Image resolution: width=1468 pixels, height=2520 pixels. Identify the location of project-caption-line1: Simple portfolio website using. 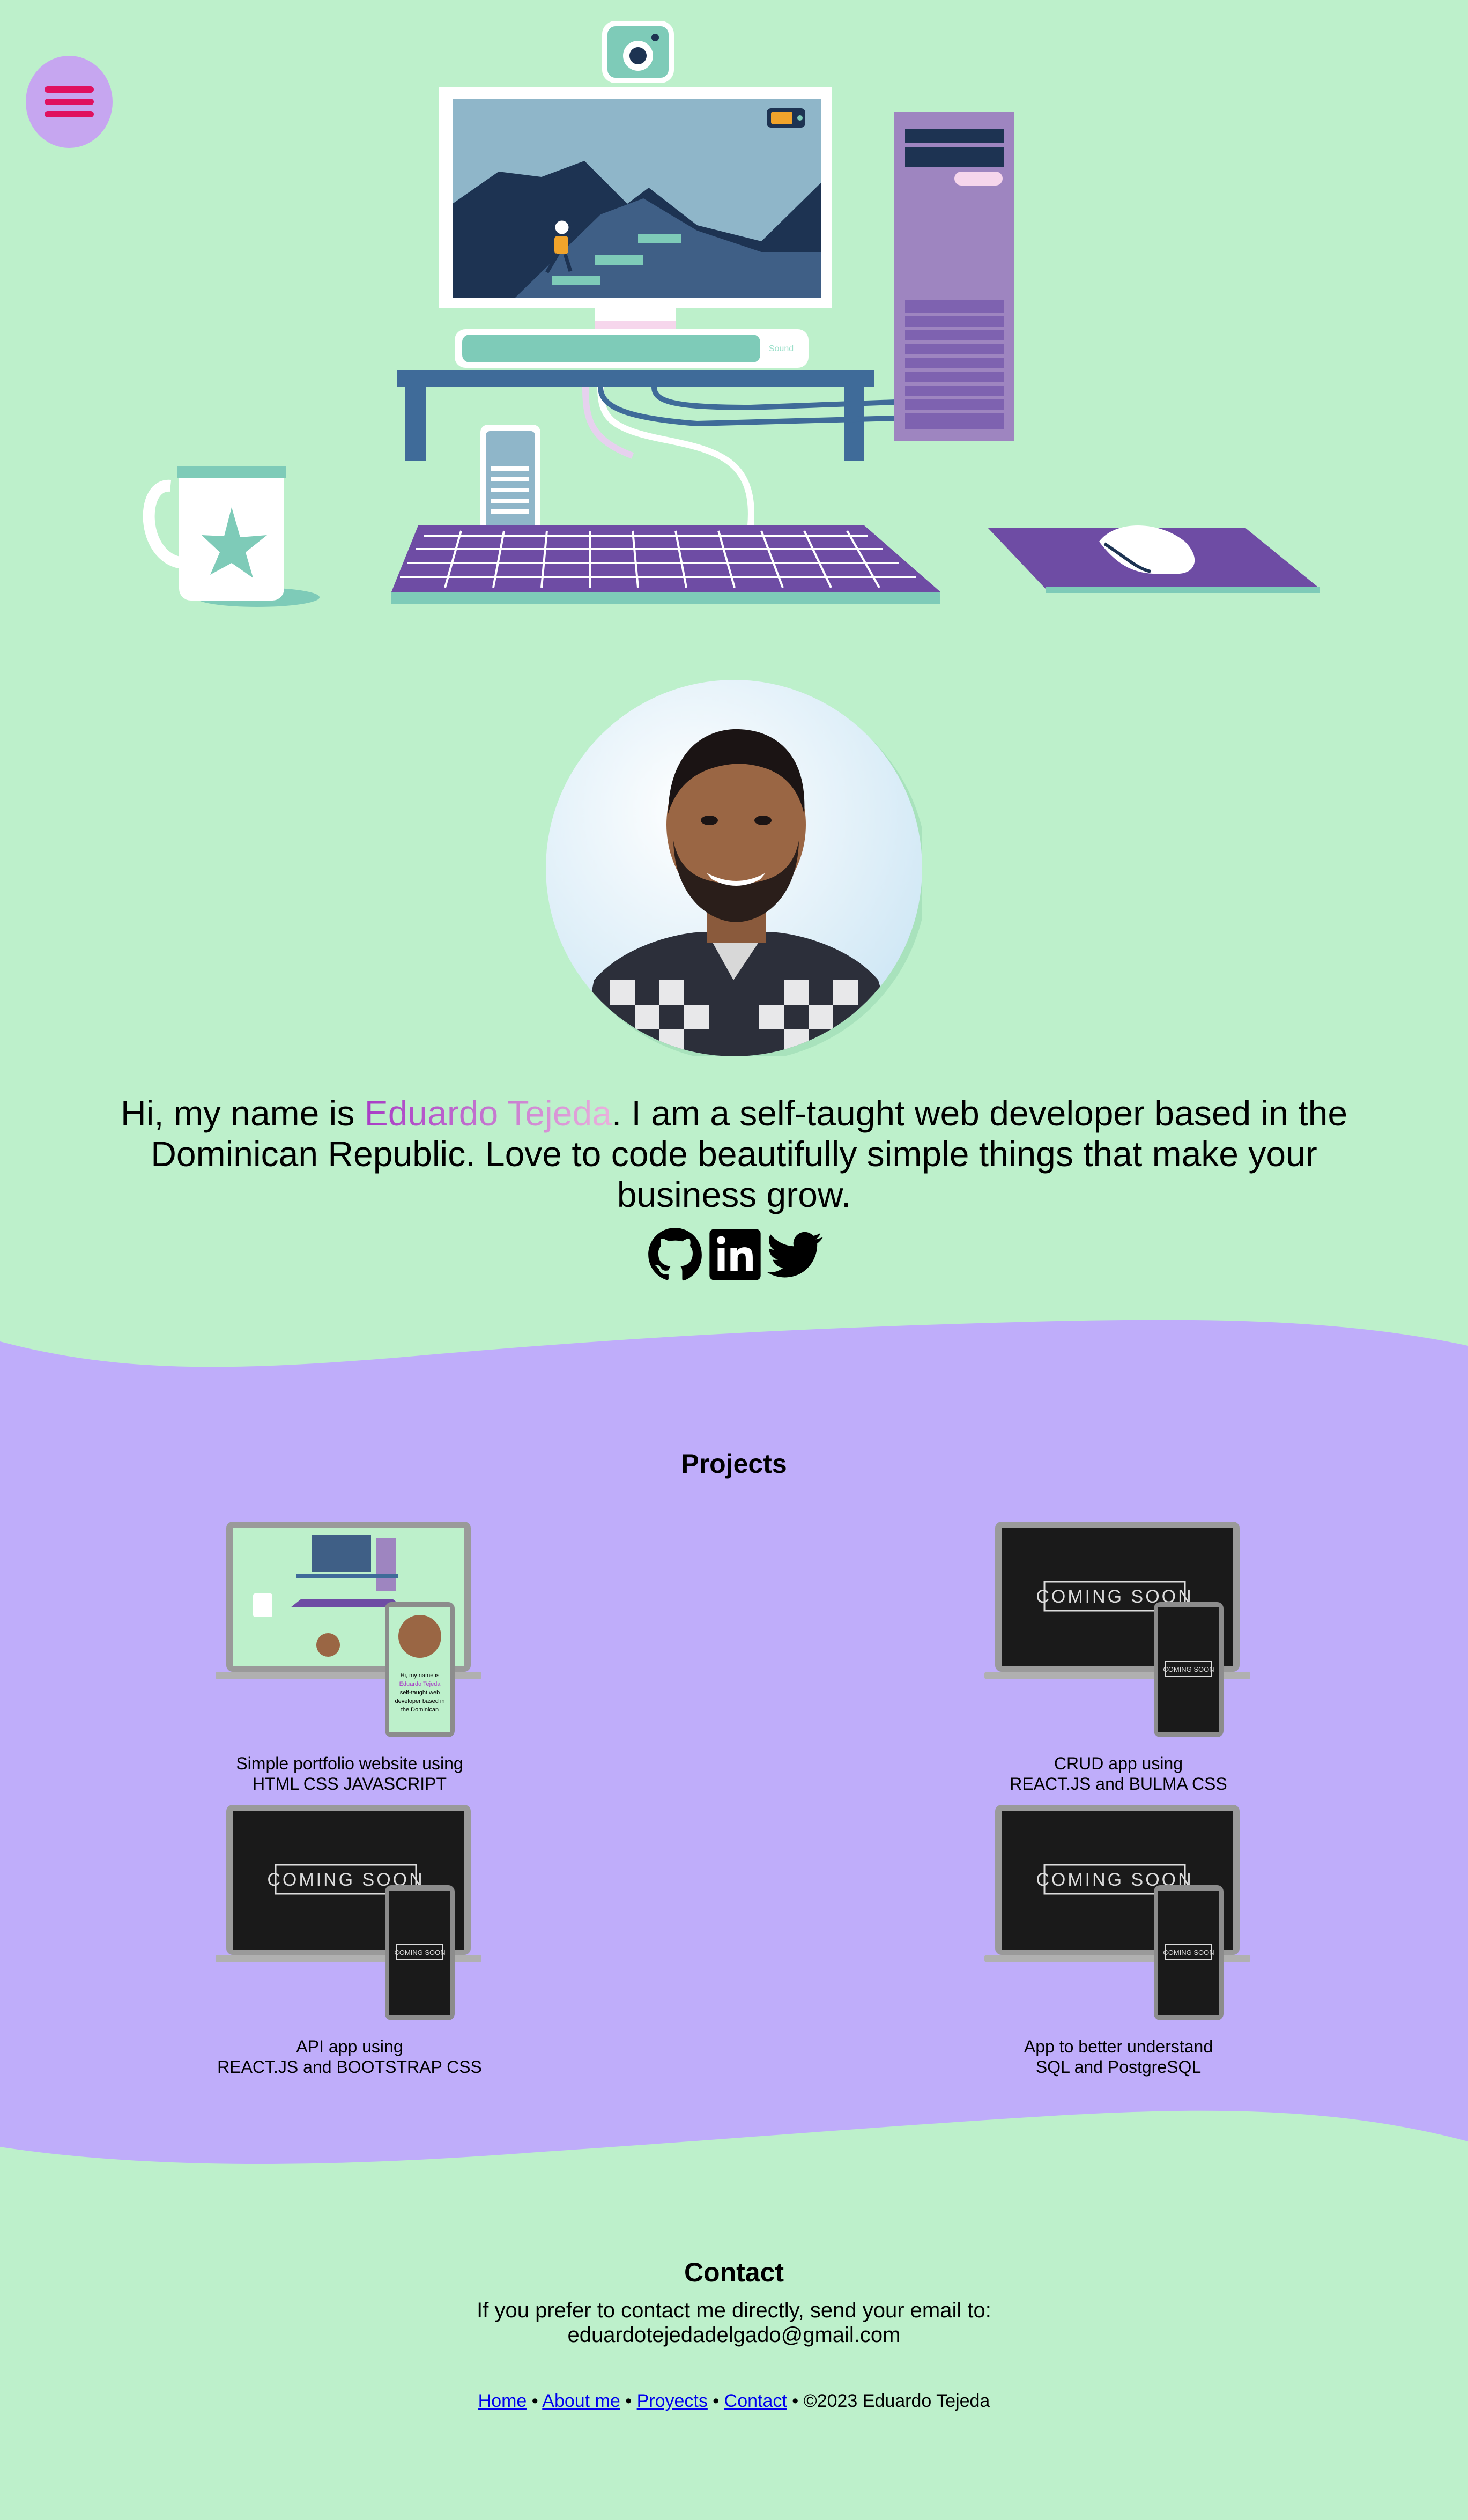
(349, 1763).